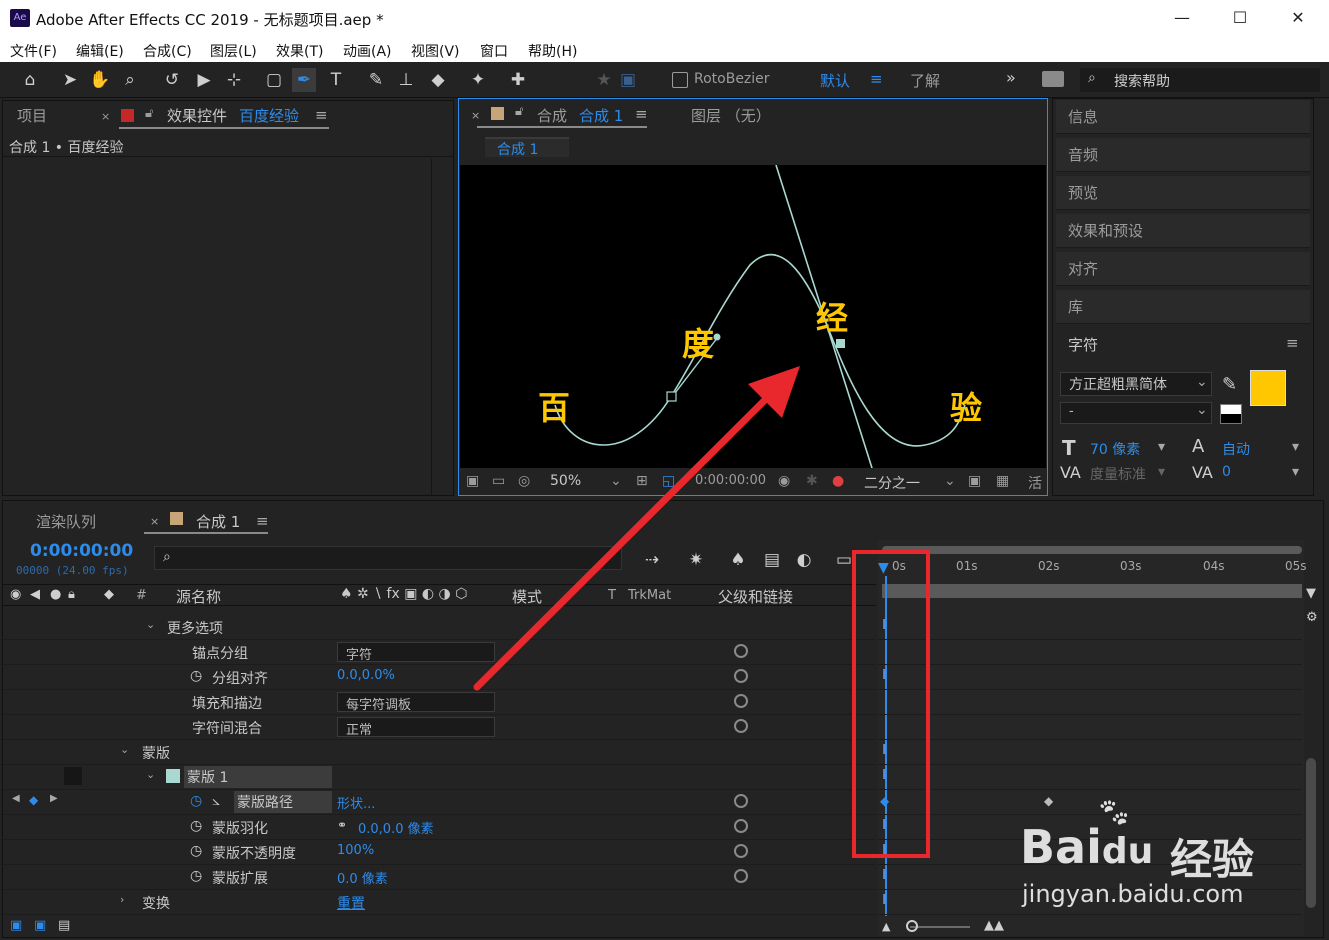 The width and height of the screenshot is (1329, 940). What do you see at coordinates (1087, 847) in the screenshot?
I see `watermark-brand: Baidu` at bounding box center [1087, 847].